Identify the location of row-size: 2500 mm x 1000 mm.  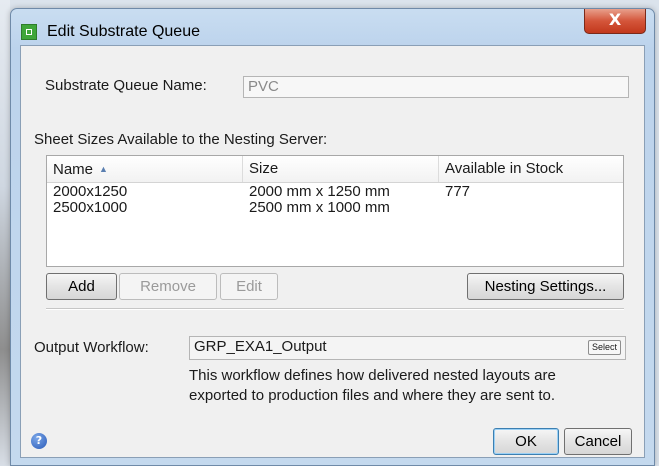
(319, 207).